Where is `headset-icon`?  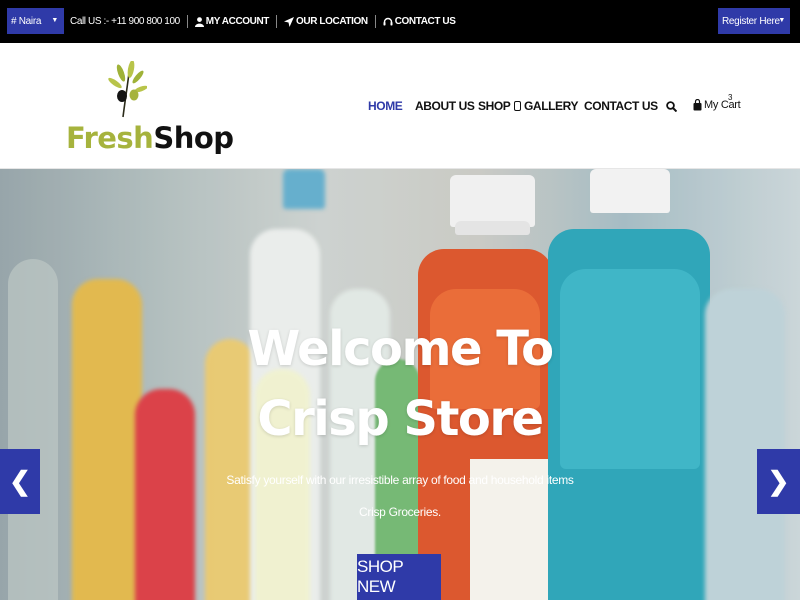 headset-icon is located at coordinates (388, 21).